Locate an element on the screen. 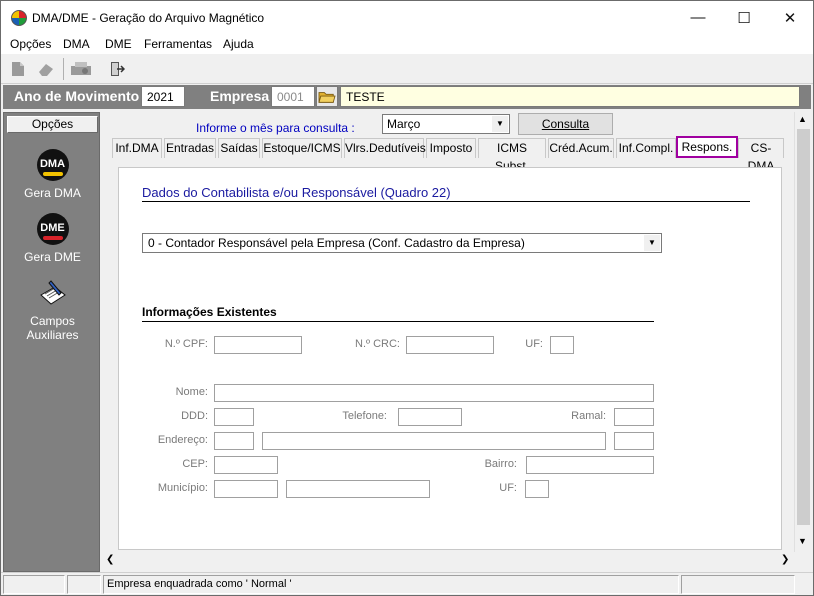  maximize-button: ☐ is located at coordinates (744, 17).